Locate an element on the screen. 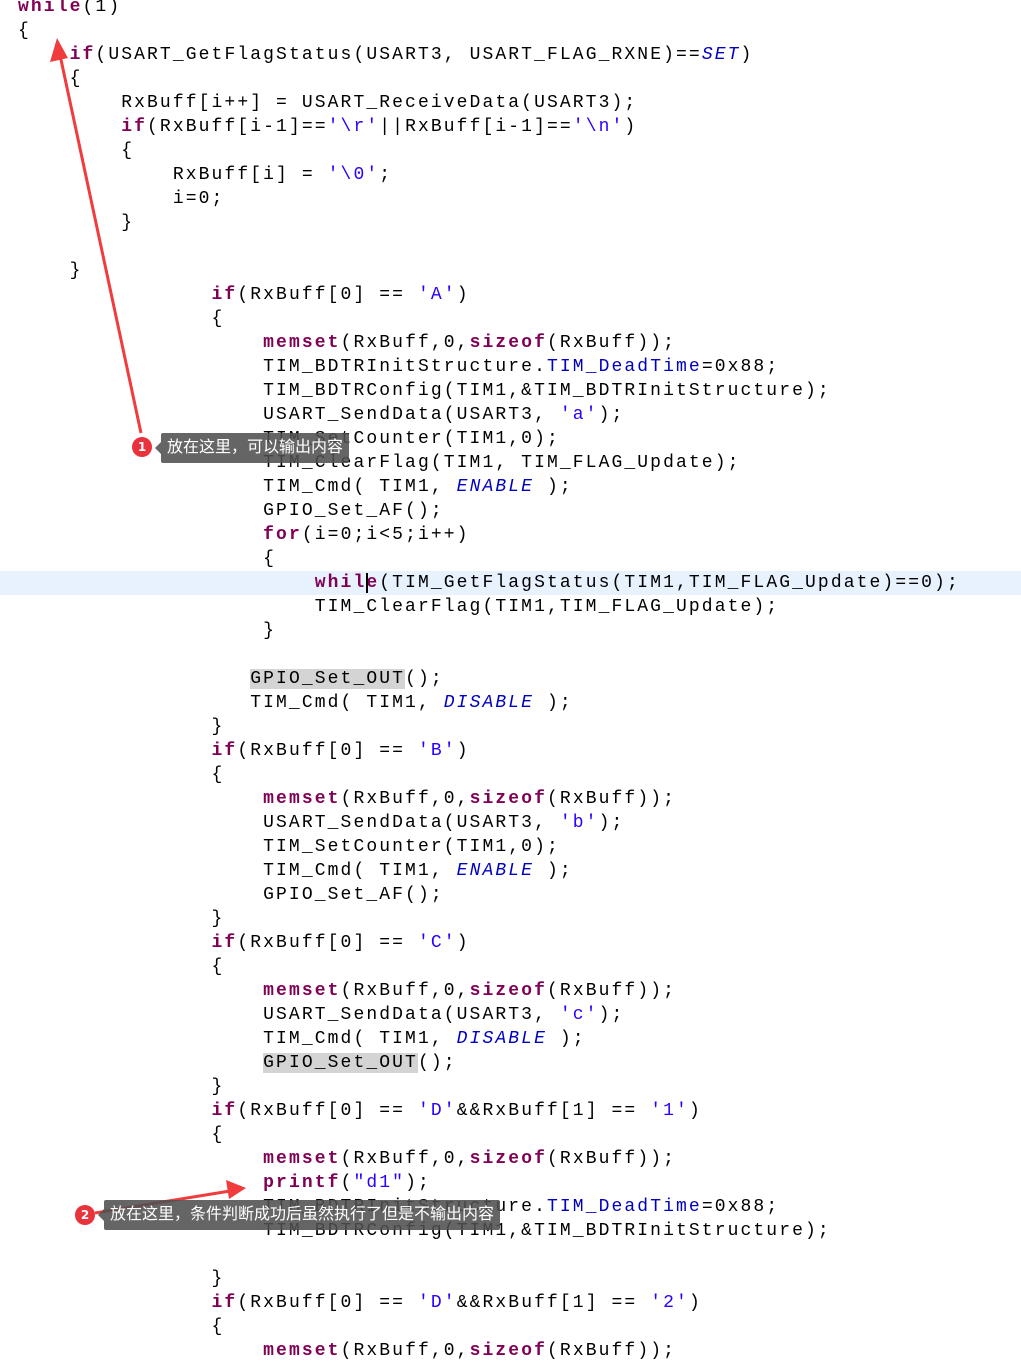  code-line: RxBuff[i] = '\0'; is located at coordinates (205, 175).